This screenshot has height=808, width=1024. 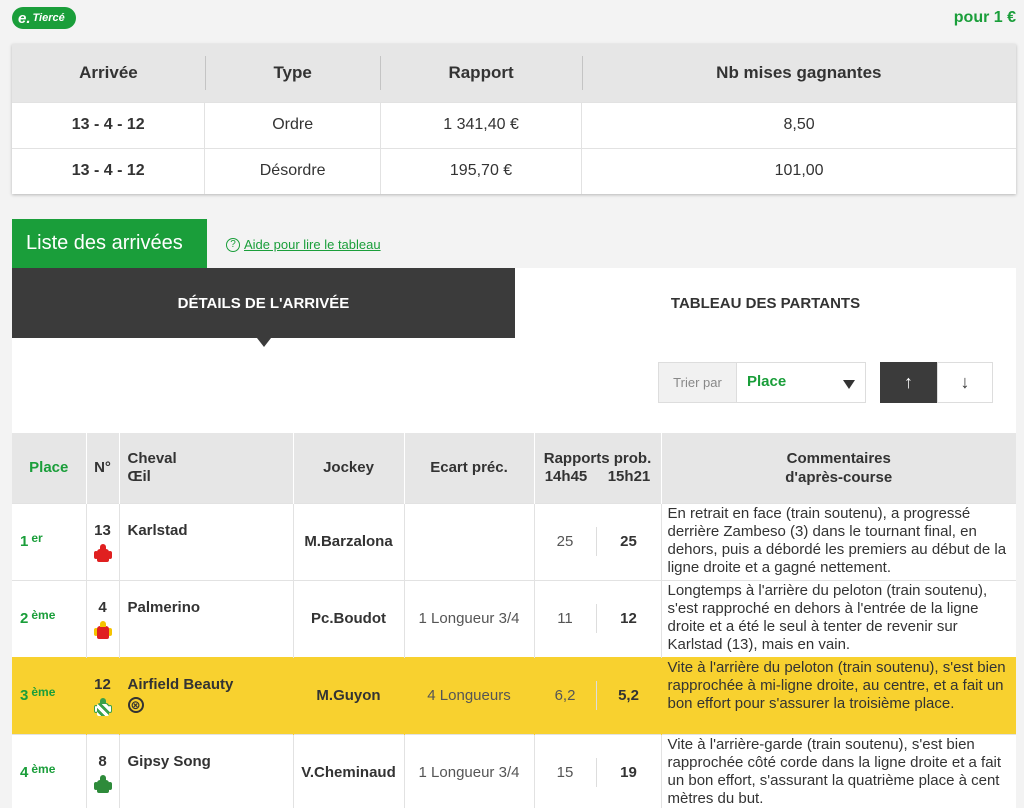 I want to click on horse-cell: Airfield Beauty ⊗, so click(x=205, y=695).